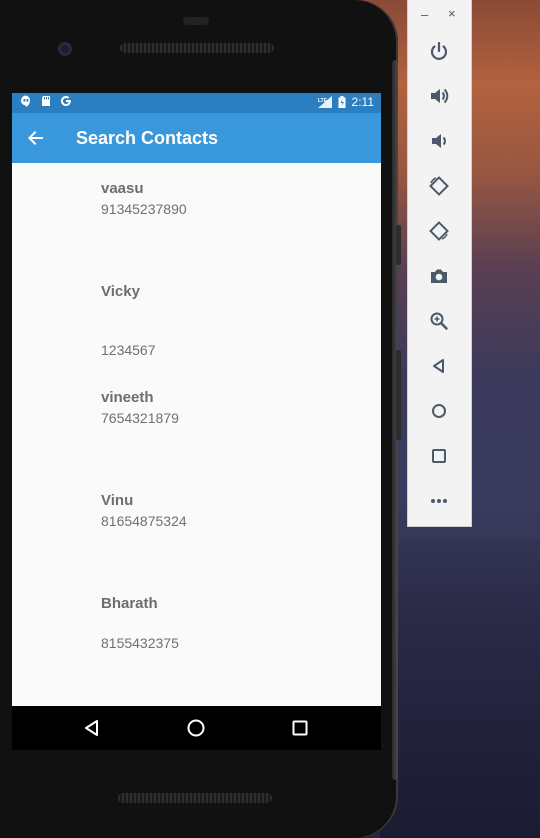 The width and height of the screenshot is (540, 838). Describe the element at coordinates (300, 728) in the screenshot. I see `recents-icon` at that location.